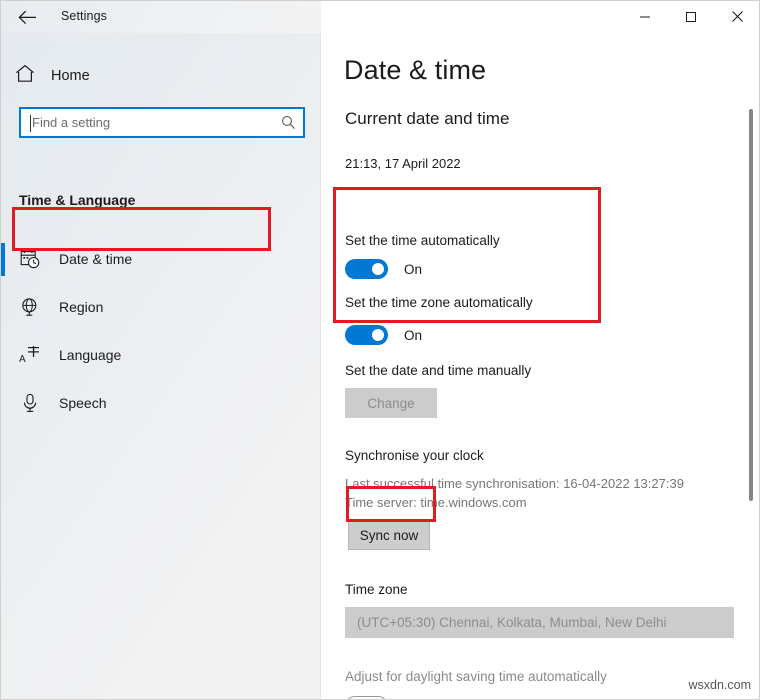  What do you see at coordinates (30, 403) in the screenshot?
I see `microphone-icon` at bounding box center [30, 403].